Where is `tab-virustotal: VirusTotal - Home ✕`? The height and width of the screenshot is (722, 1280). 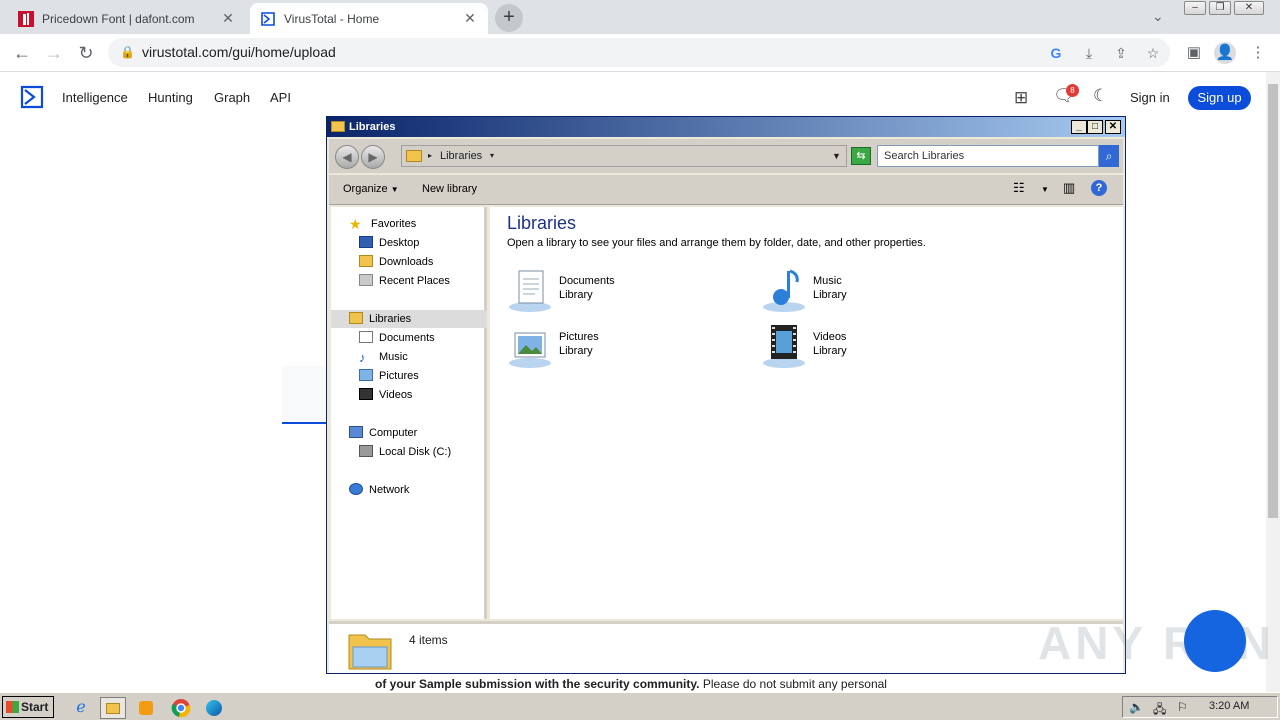 tab-virustotal: VirusTotal - Home ✕ is located at coordinates (369, 18).